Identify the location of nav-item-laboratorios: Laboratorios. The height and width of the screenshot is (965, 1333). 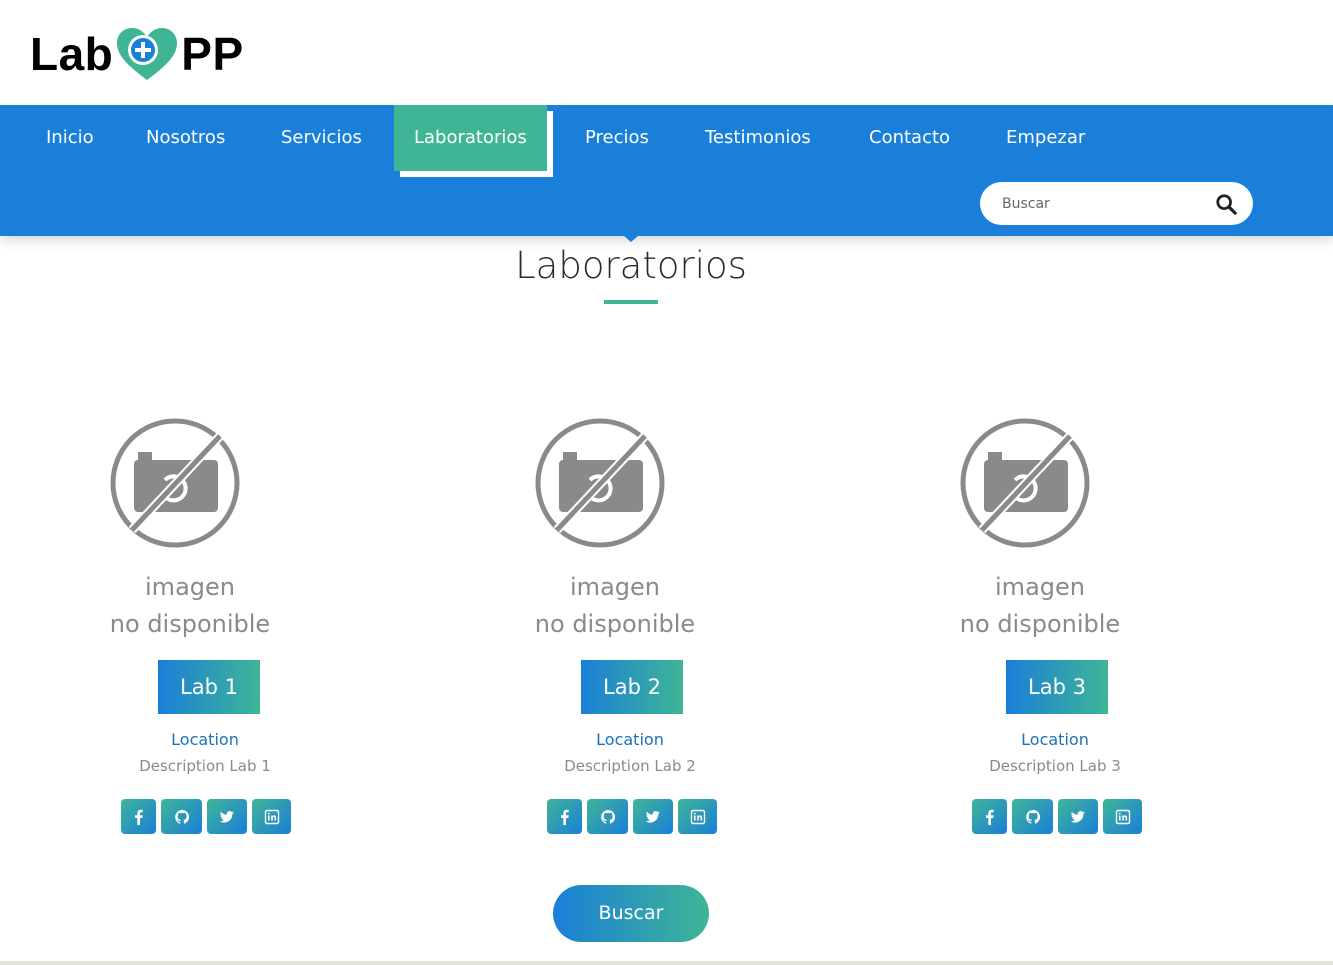
(470, 138).